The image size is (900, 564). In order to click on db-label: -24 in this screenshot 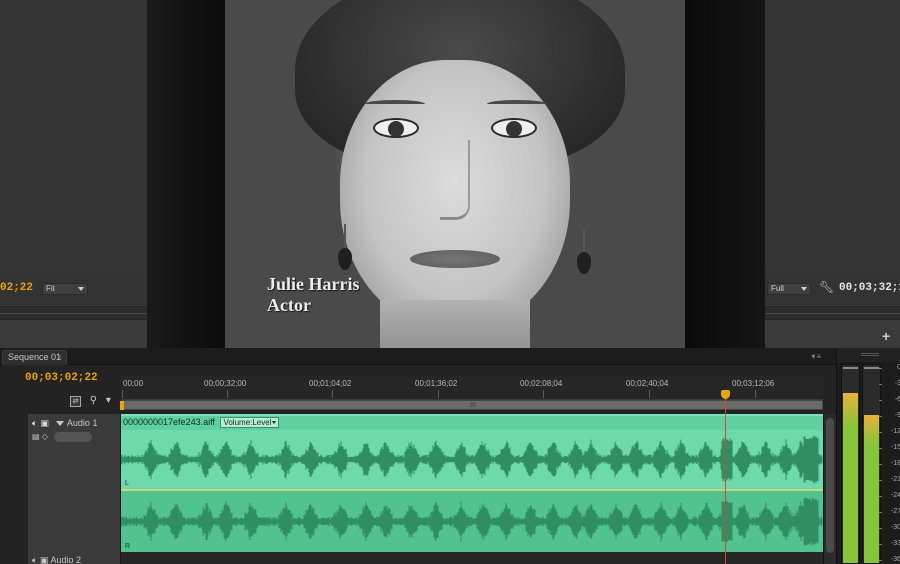, I will do `click(889, 495)`.